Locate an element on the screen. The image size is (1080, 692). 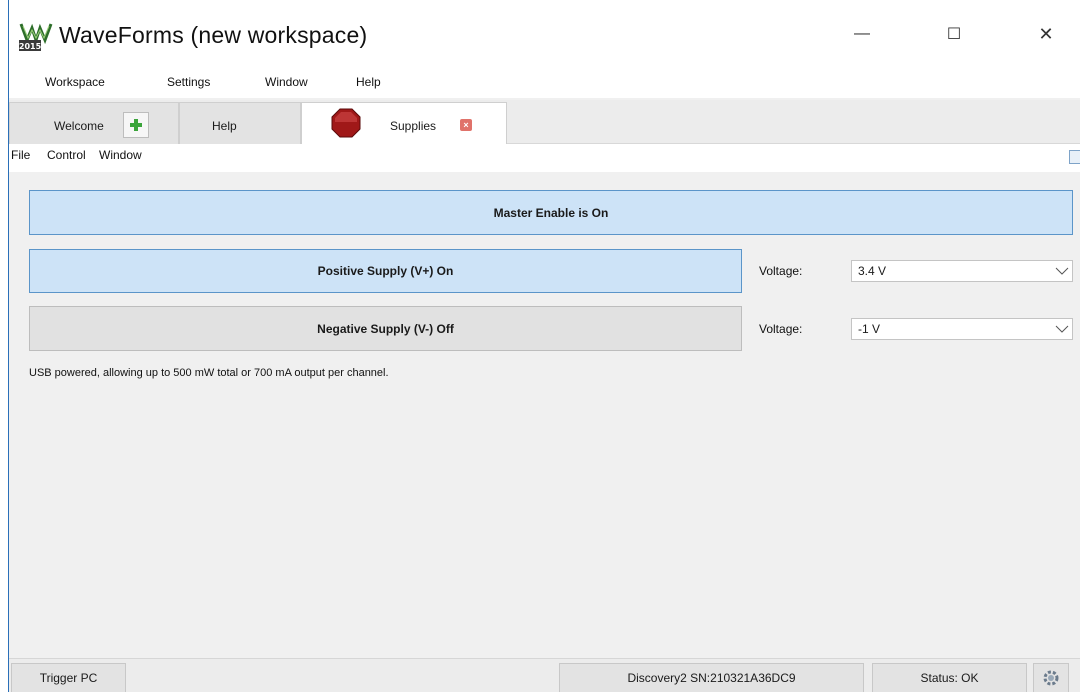
menu-settings: Settings is located at coordinates (188, 82).